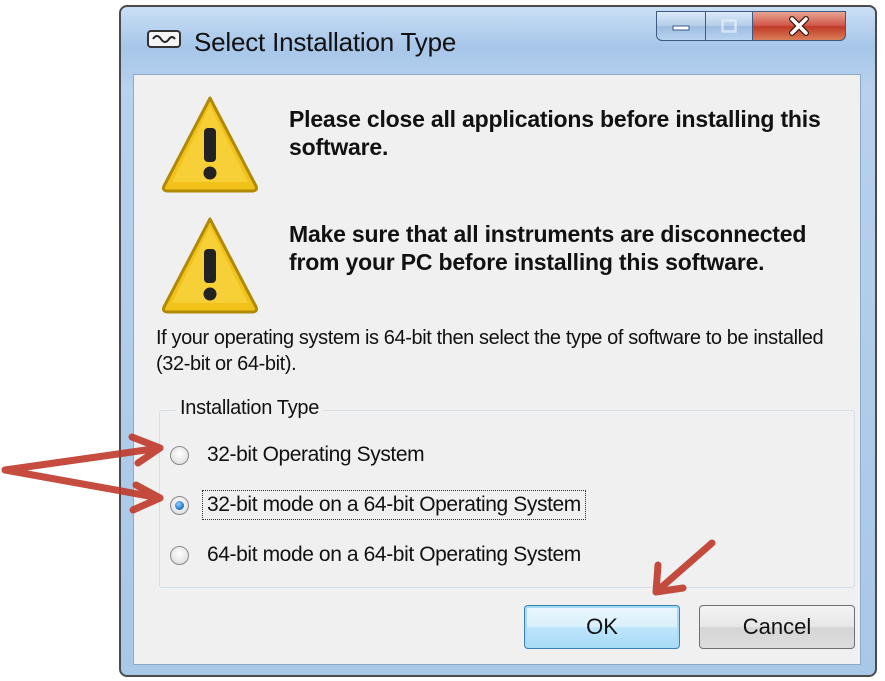 This screenshot has width=885, height=681. I want to click on radio-label: 64-bit mode on a 64-bit Operating System, so click(394, 554).